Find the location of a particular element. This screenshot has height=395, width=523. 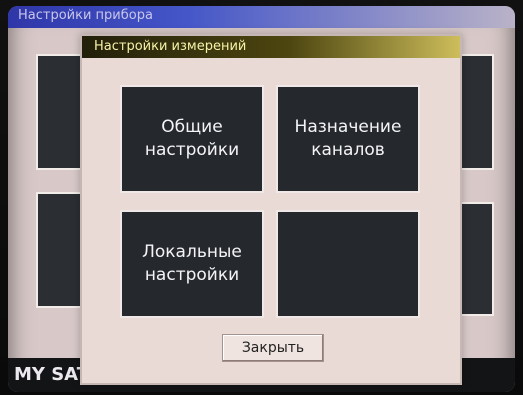

channel-assignment-button: Назначение каналов is located at coordinates (348, 139).